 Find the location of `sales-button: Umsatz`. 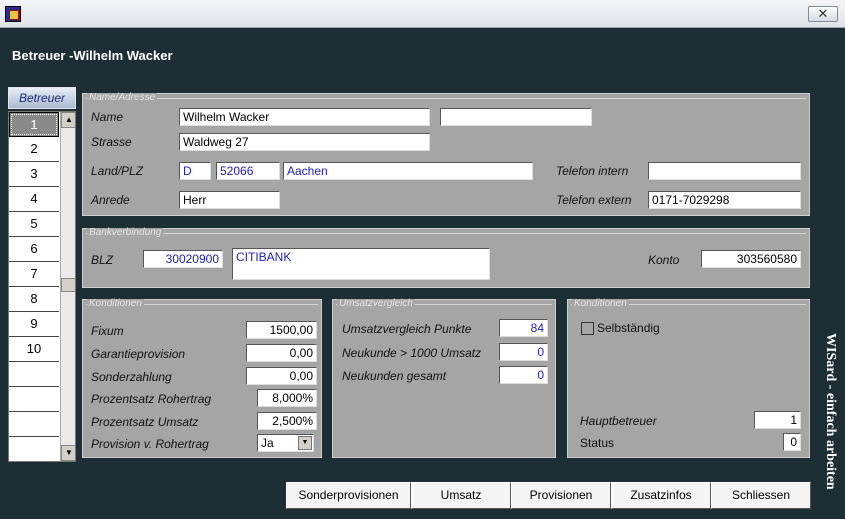

sales-button: Umsatz is located at coordinates (461, 495).